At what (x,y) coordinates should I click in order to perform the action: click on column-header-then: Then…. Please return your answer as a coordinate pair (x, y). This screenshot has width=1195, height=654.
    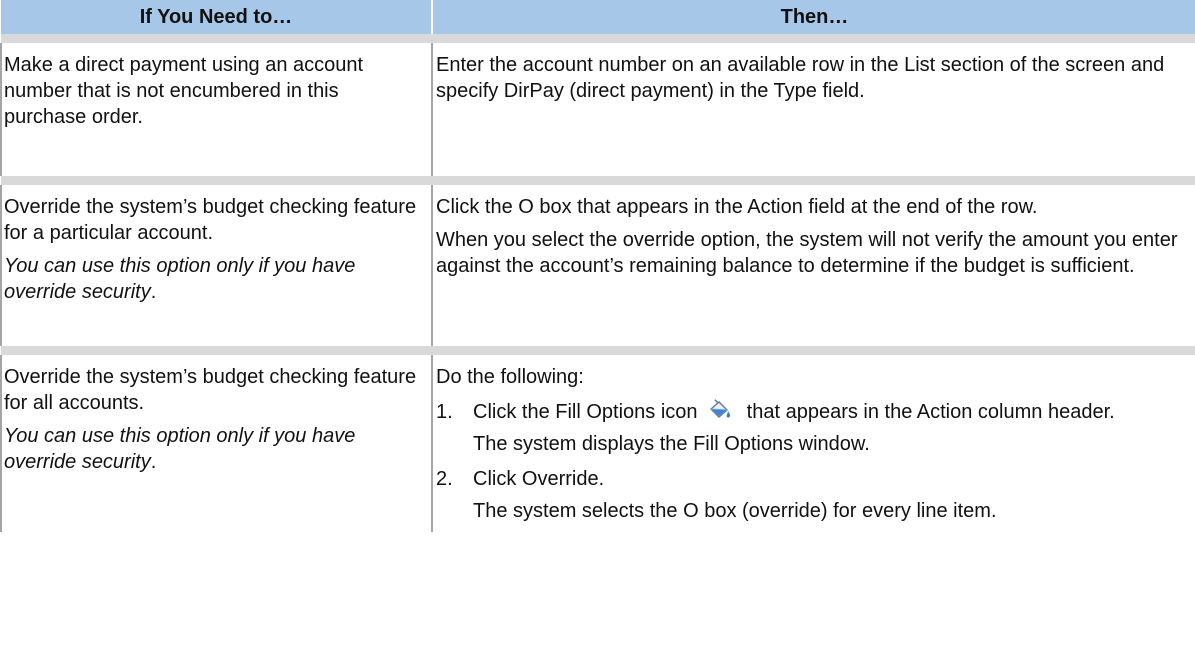
    Looking at the image, I should click on (813, 17).